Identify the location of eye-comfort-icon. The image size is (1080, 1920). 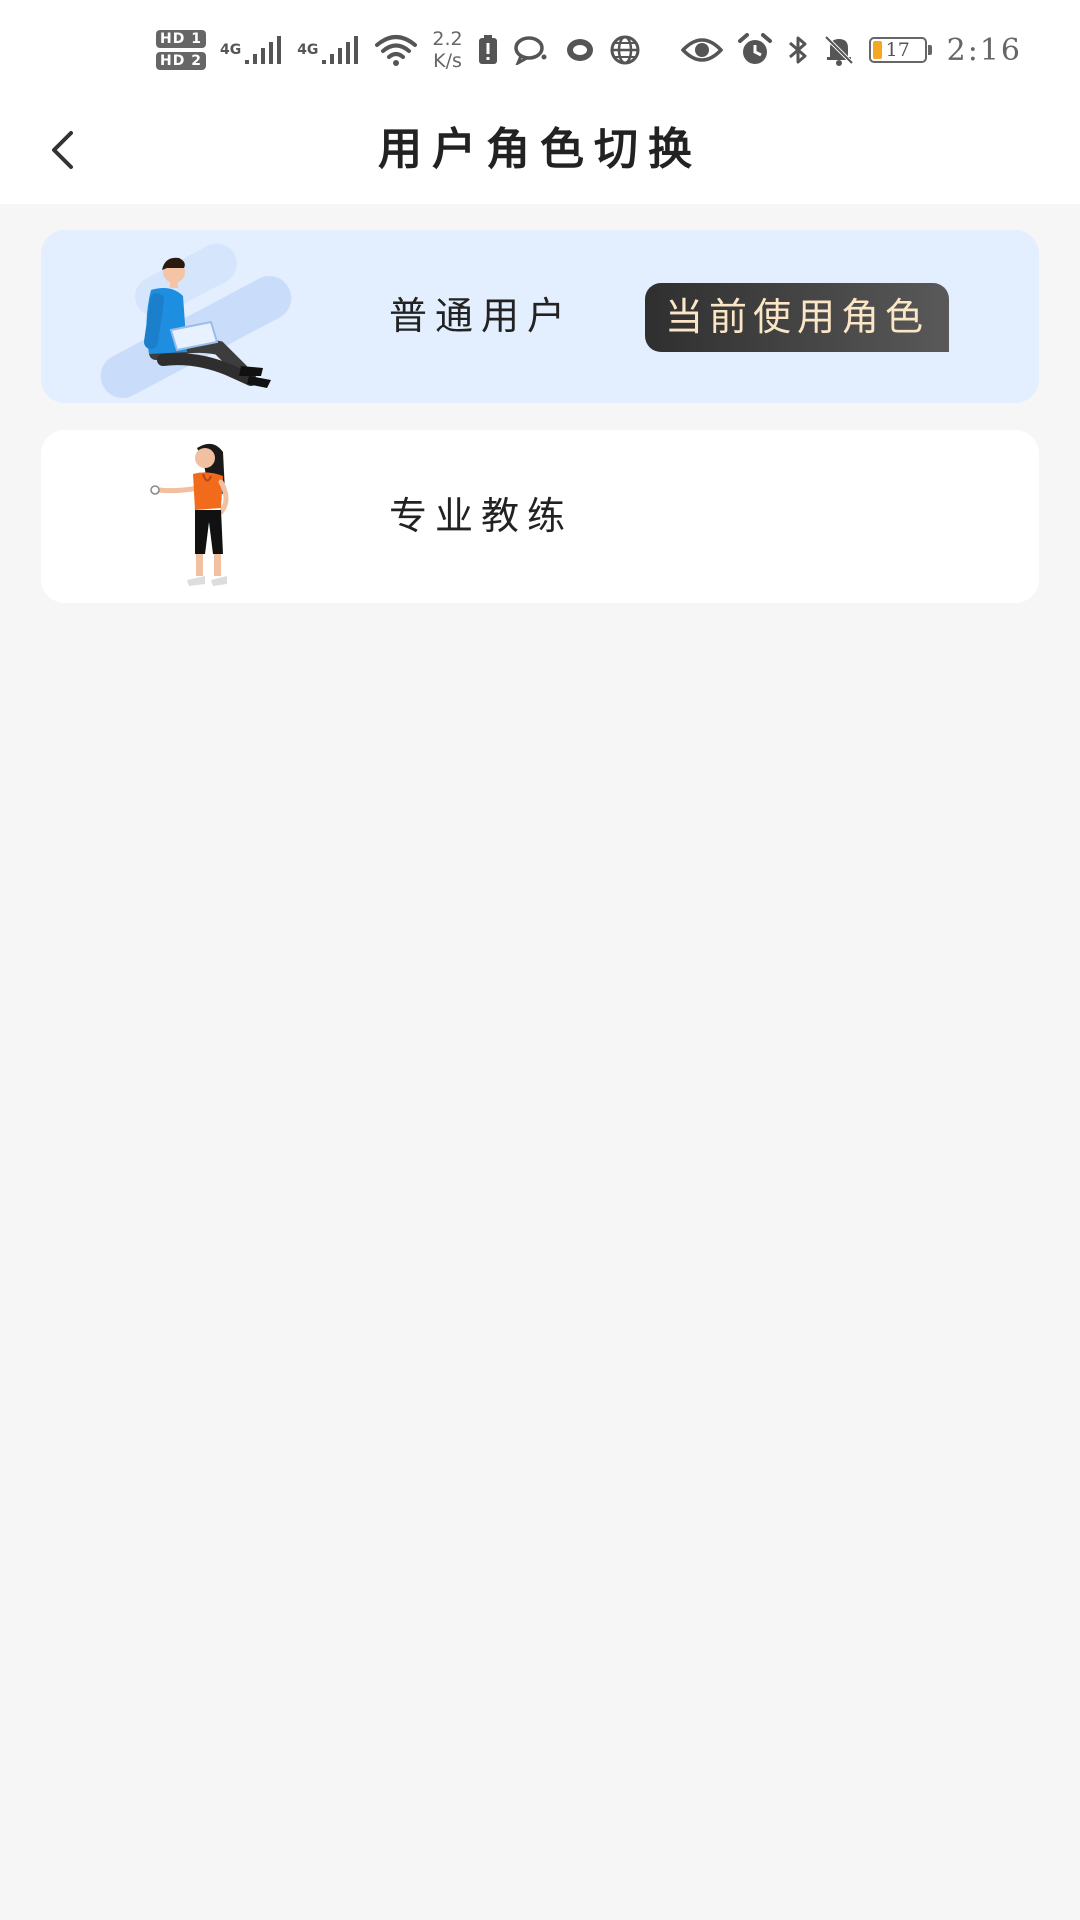
(701, 50).